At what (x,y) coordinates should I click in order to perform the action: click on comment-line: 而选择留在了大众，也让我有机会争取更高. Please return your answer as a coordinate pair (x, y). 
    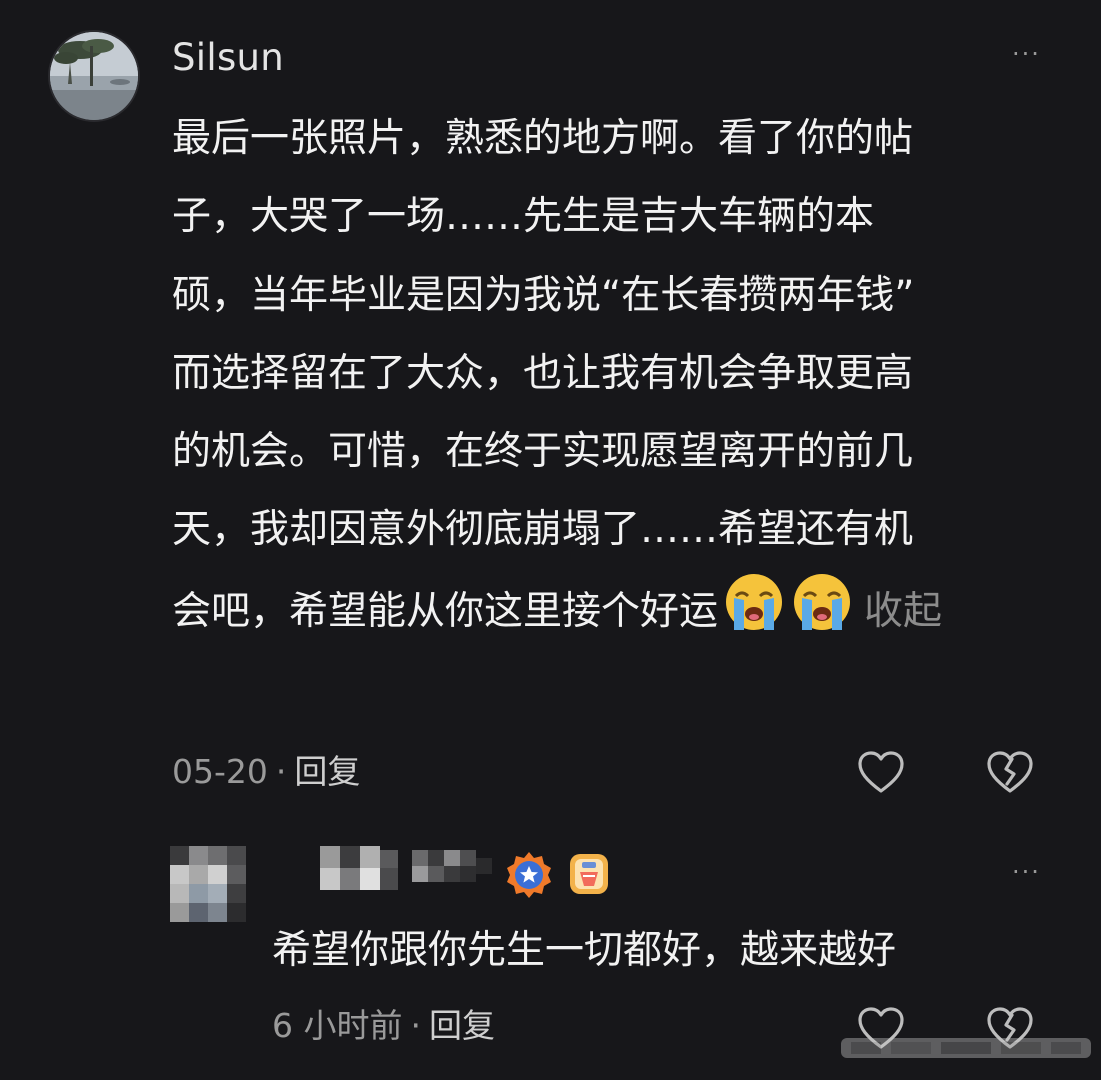
    Looking at the image, I should click on (543, 373).